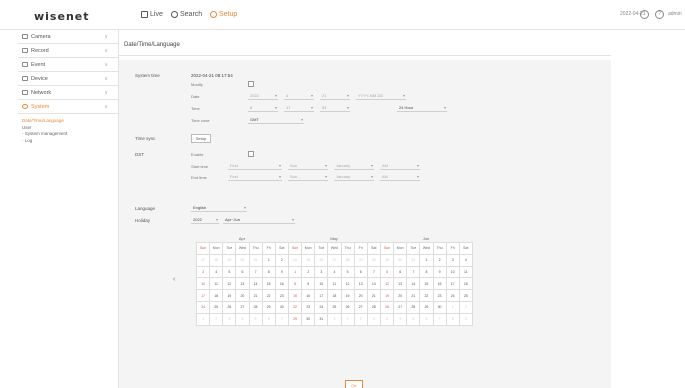  Describe the element at coordinates (308, 177) in the screenshot. I see `end-day-select: Sun` at that location.